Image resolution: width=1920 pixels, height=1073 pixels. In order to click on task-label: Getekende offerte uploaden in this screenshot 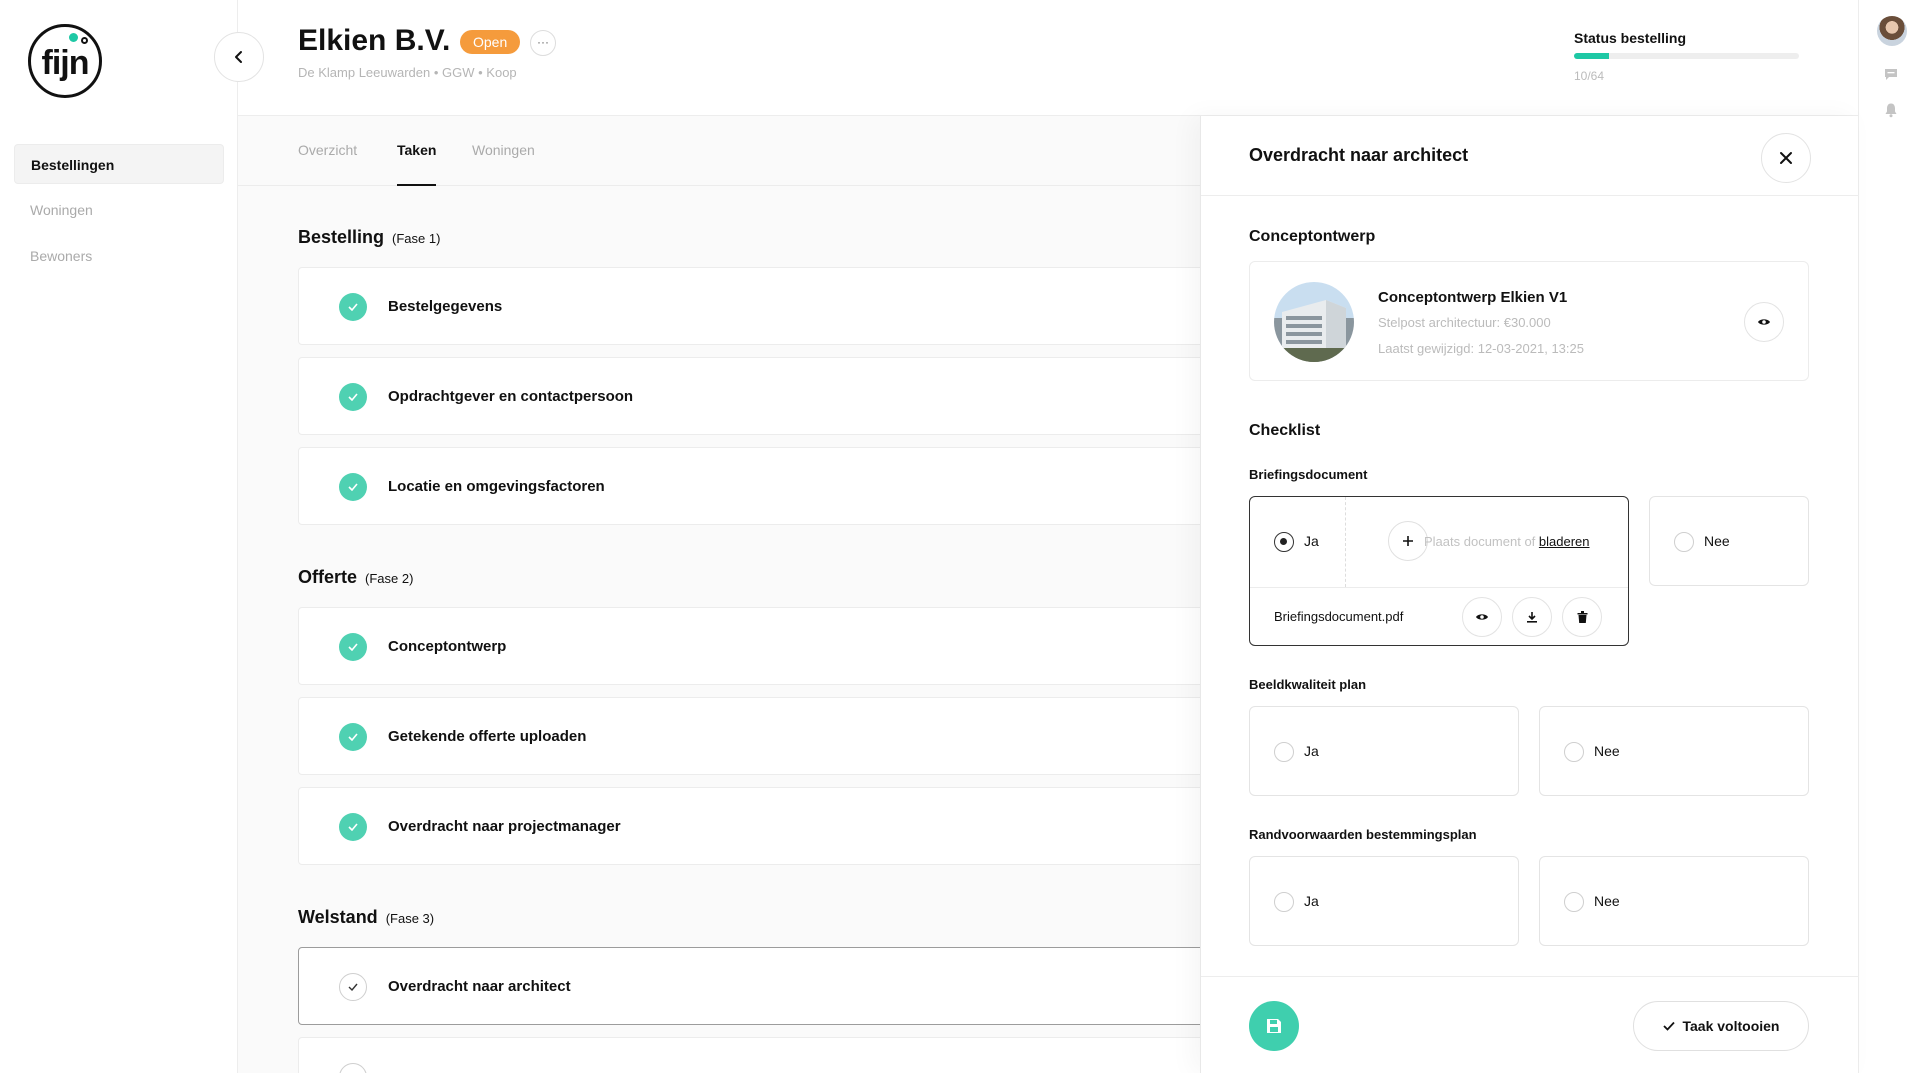, I will do `click(487, 736)`.